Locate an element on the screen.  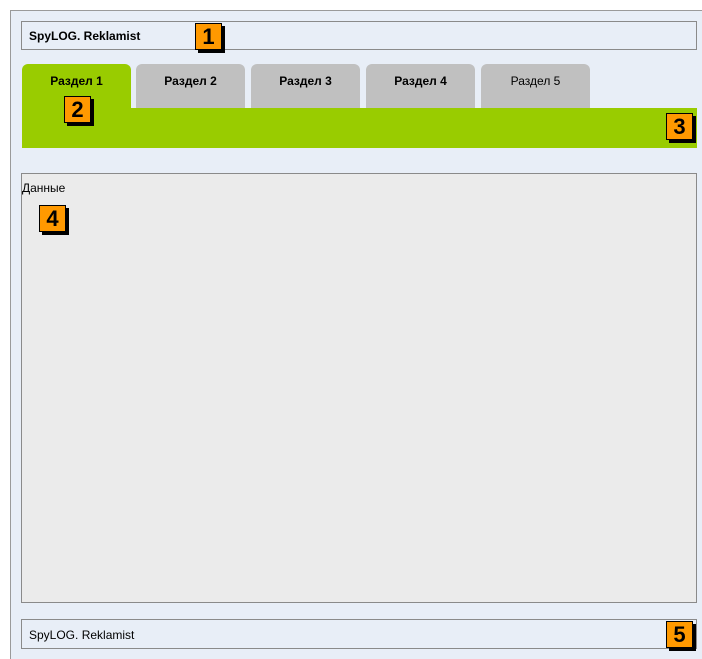
header-title: SpyLOG. Reklamist is located at coordinates (85, 36).